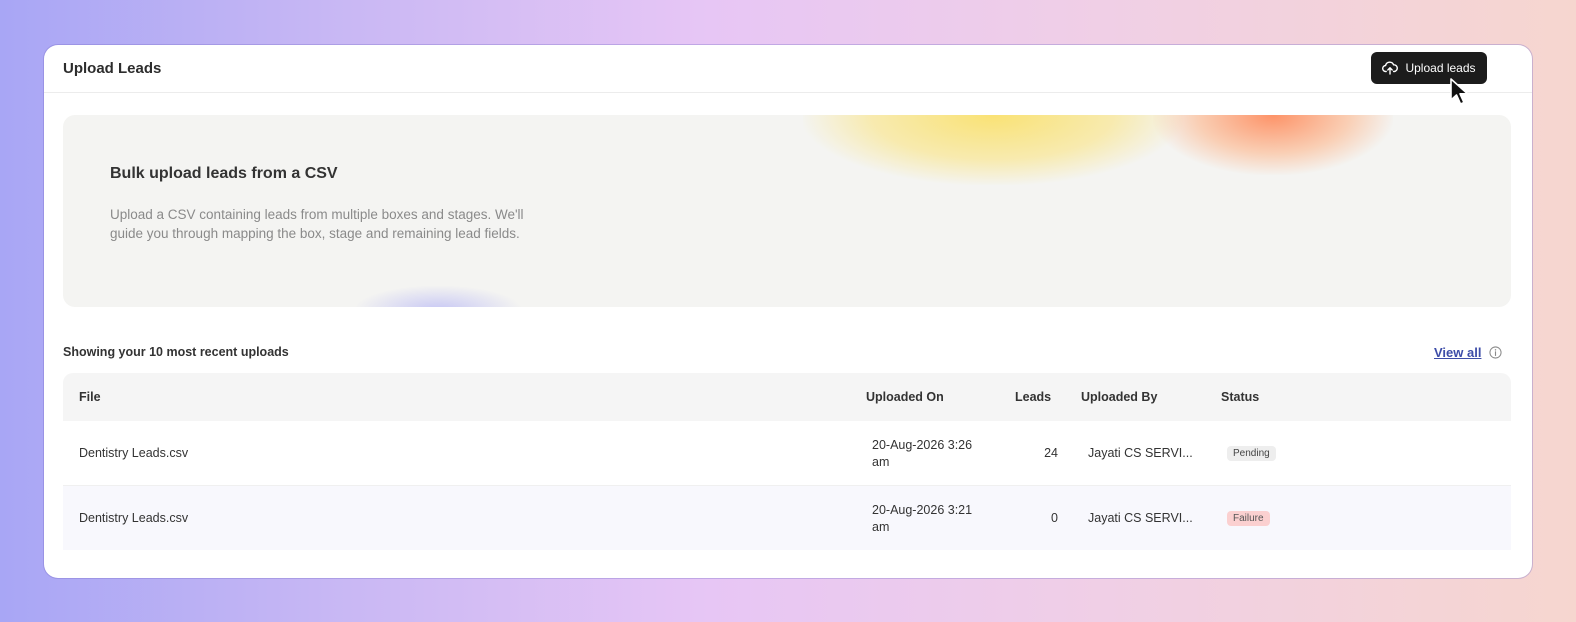 The height and width of the screenshot is (622, 1576). Describe the element at coordinates (112, 68) in the screenshot. I see `page-title: Upload Leads` at that location.